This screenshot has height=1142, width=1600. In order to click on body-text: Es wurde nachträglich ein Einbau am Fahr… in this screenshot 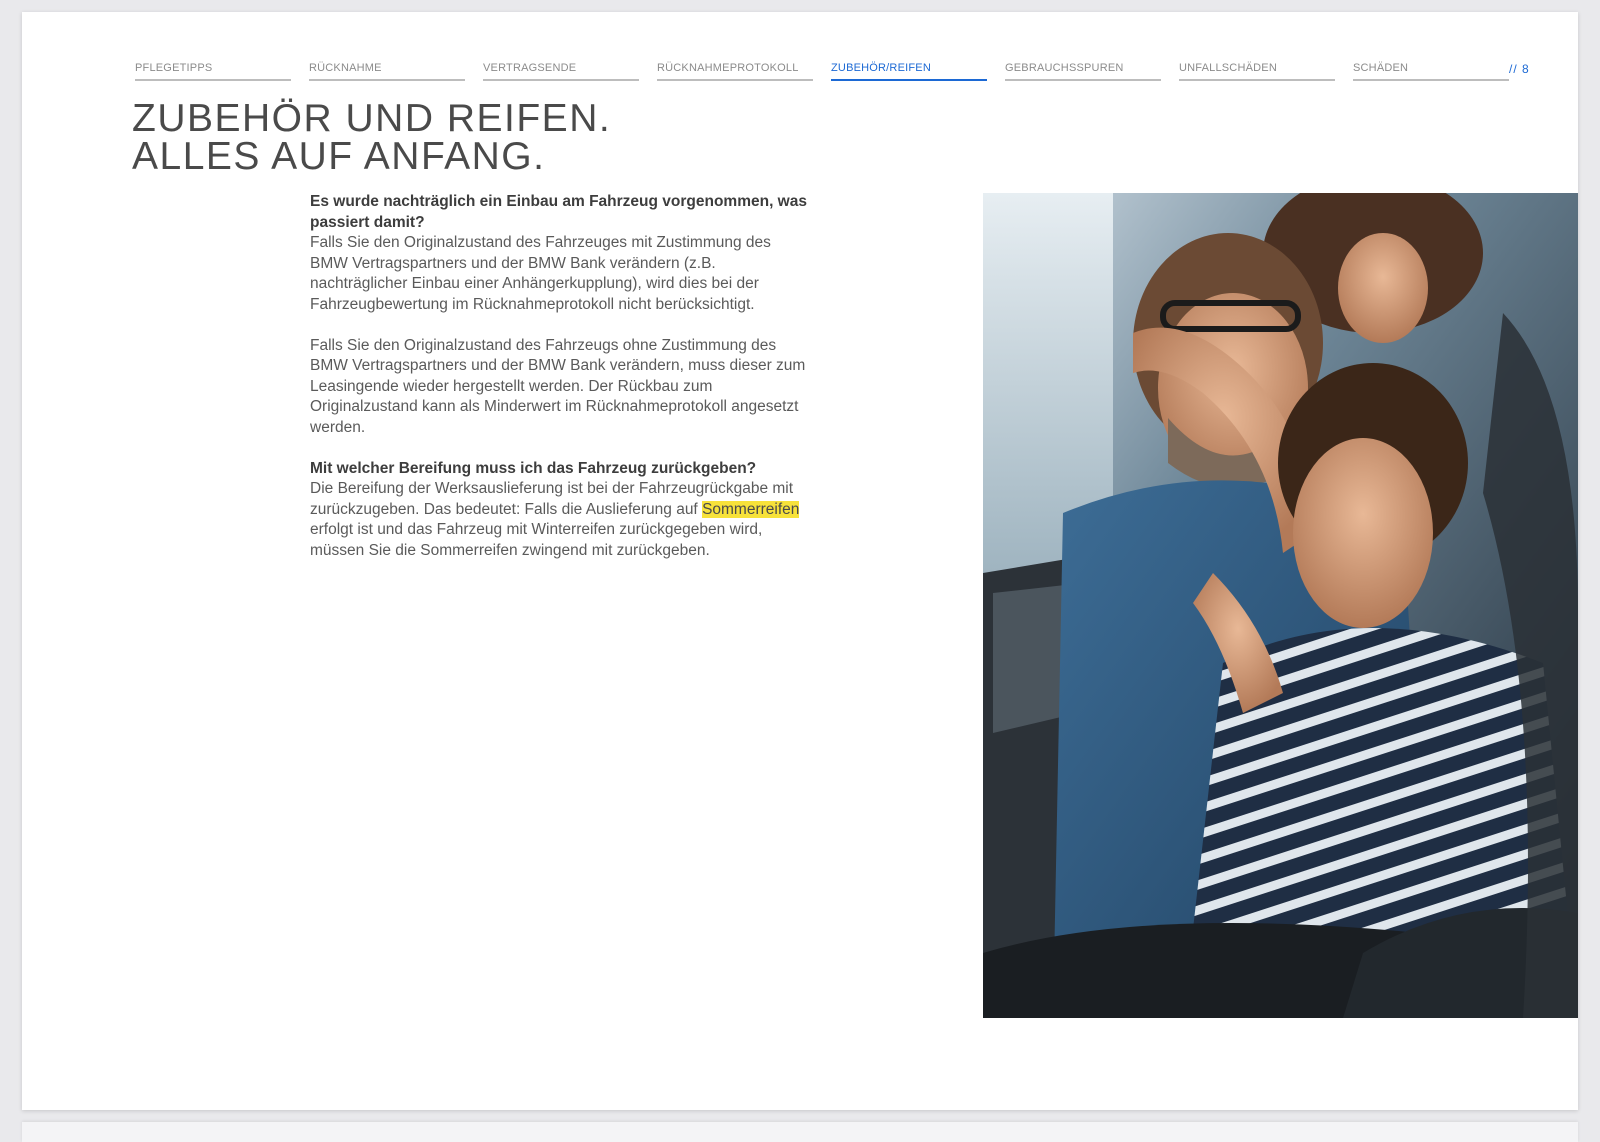, I will do `click(560, 387)`.